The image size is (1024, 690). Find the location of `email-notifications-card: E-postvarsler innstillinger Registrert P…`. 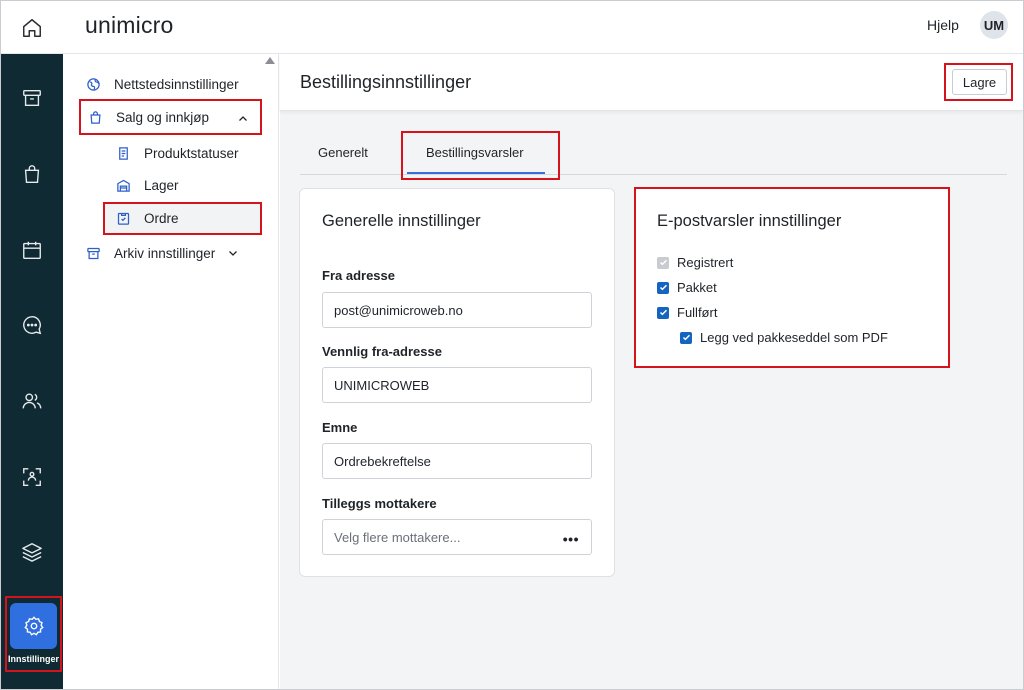

email-notifications-card: E-postvarsler innstillinger Registrert P… is located at coordinates (792, 277).